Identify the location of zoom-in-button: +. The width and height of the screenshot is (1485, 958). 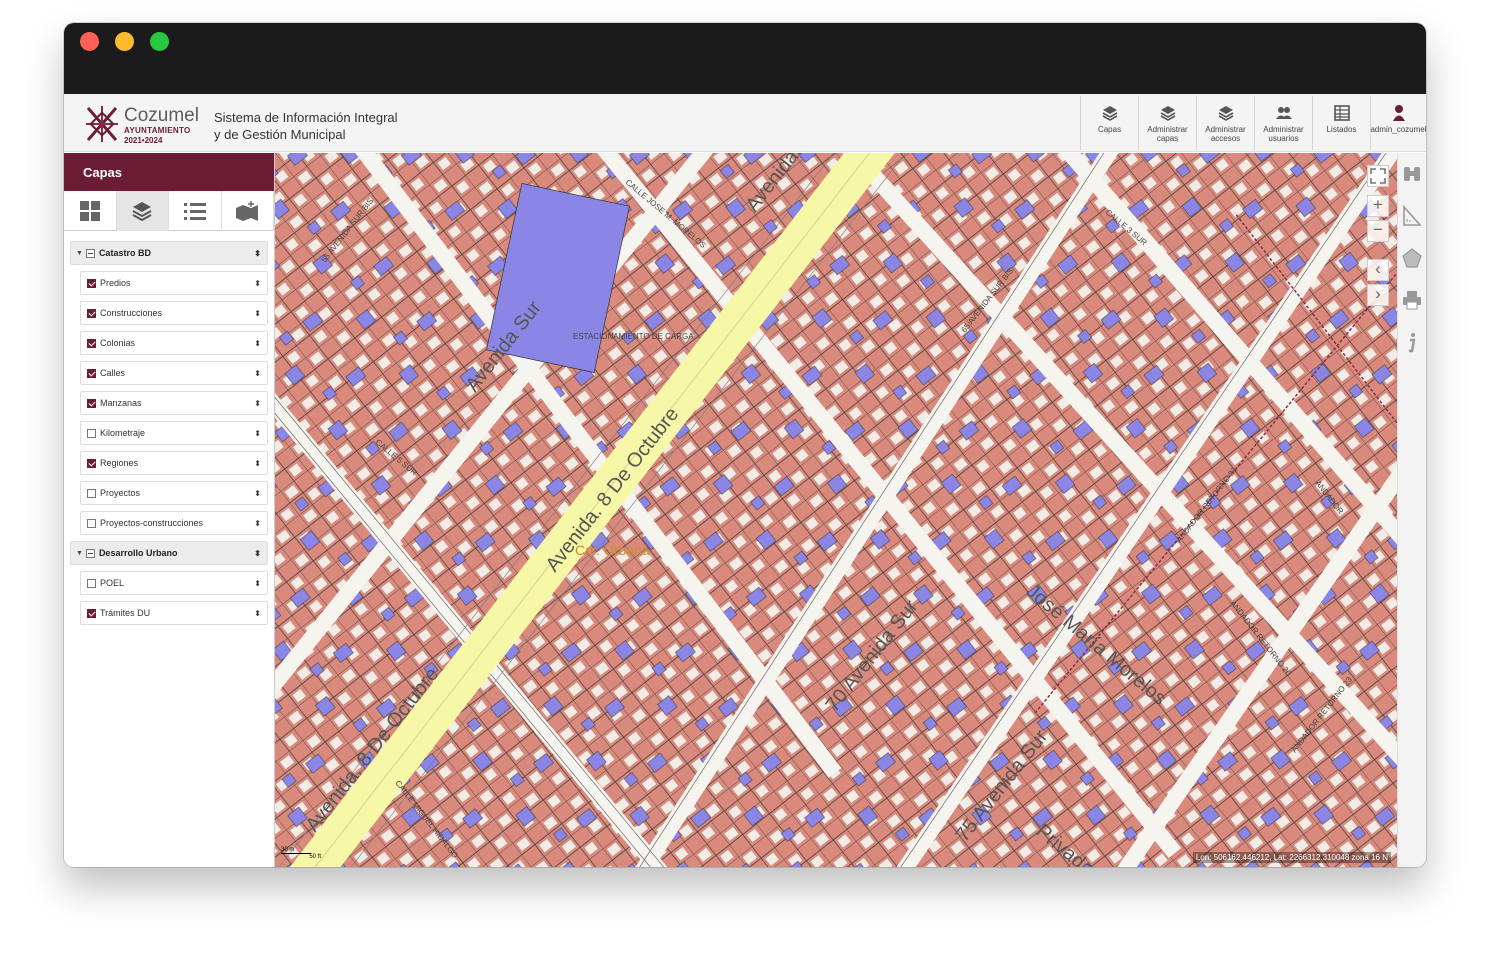
(1378, 206).